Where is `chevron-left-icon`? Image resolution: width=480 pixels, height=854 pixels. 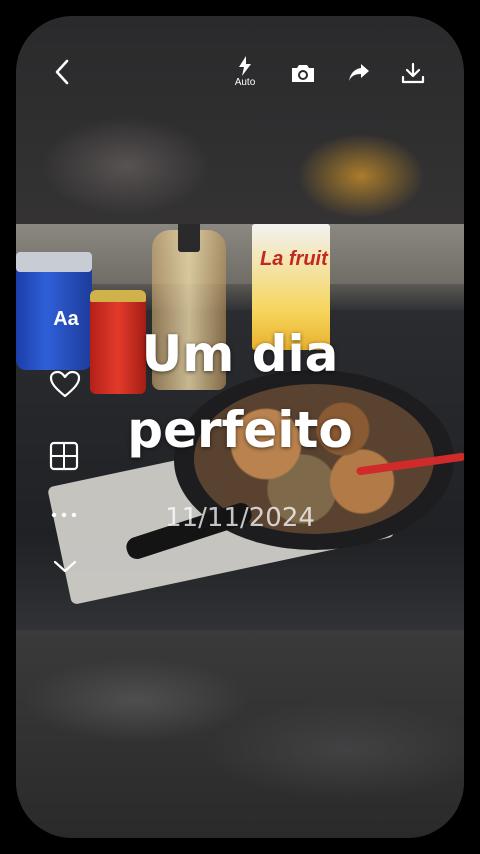
chevron-left-icon is located at coordinates (62, 72).